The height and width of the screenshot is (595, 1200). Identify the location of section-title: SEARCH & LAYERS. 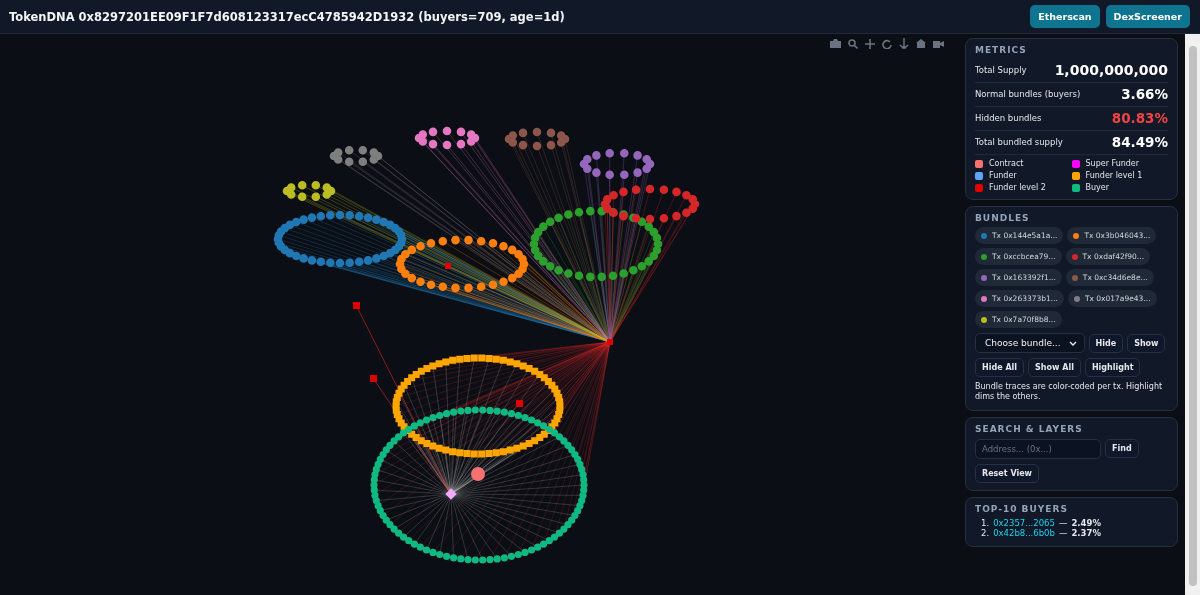
(1029, 428).